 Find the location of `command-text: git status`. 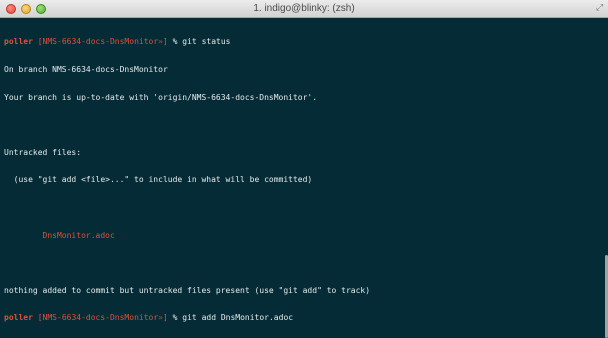

command-text: git status is located at coordinates (206, 42).